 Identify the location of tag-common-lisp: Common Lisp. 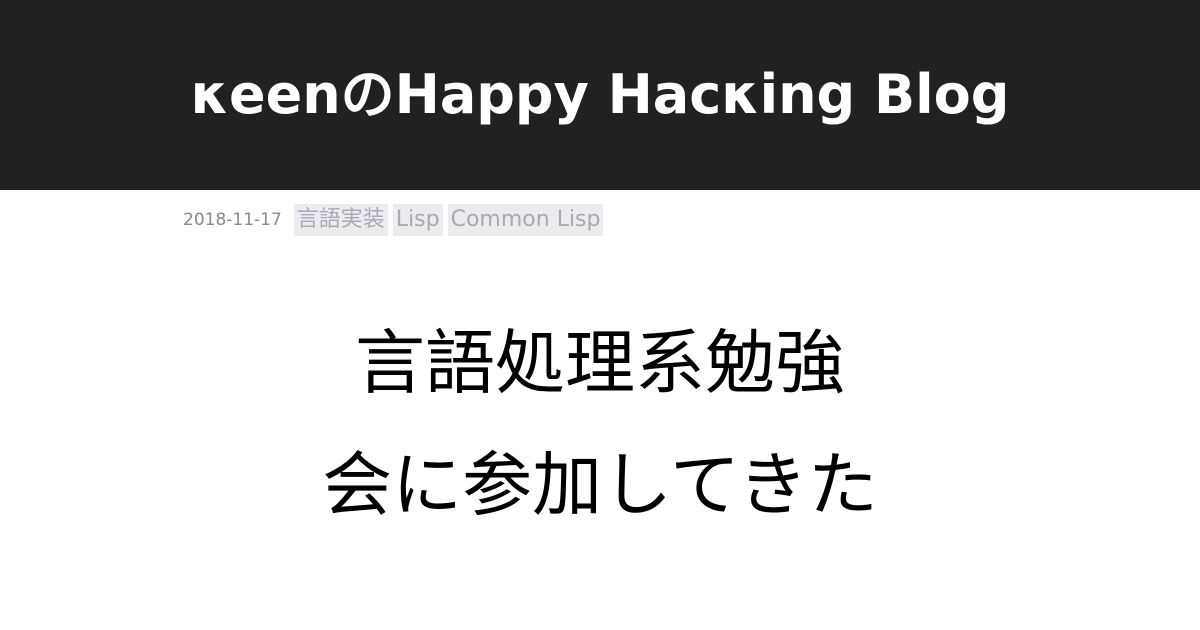
(525, 220).